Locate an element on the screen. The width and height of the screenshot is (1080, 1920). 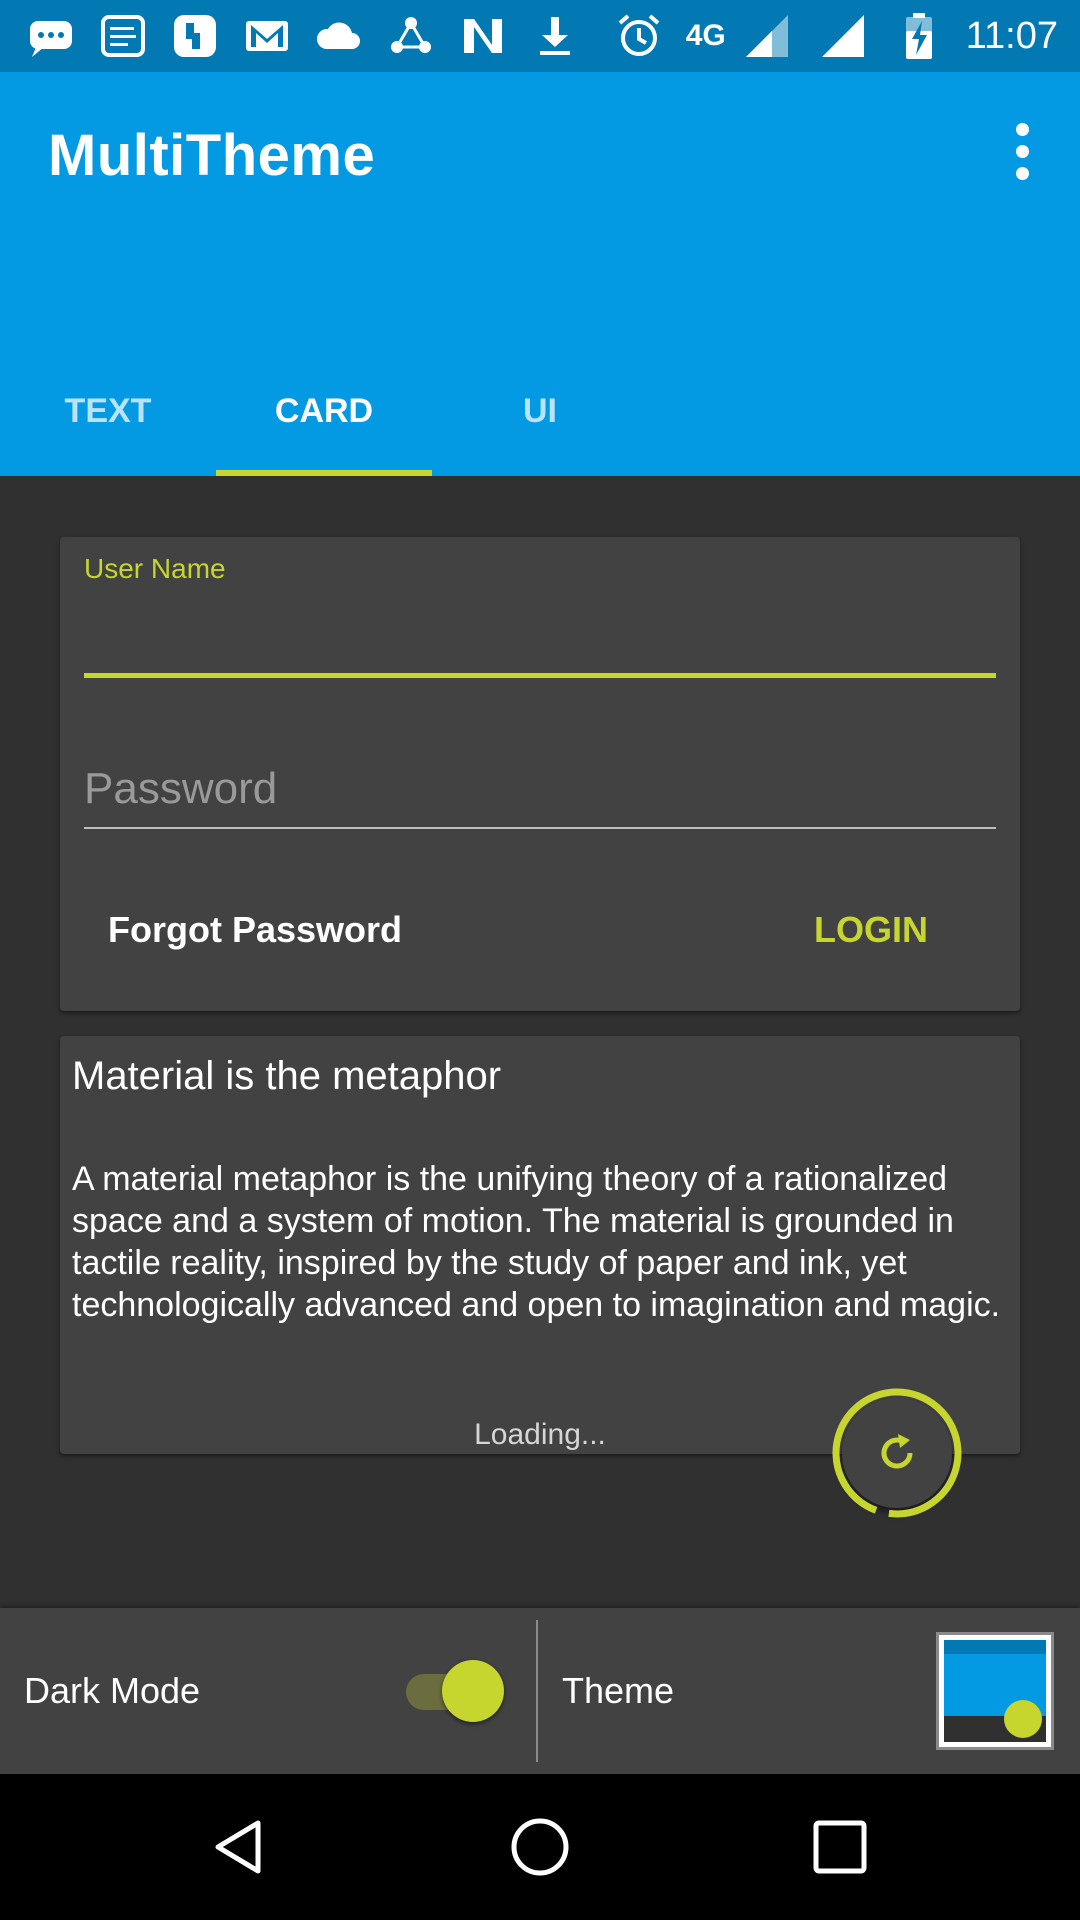
theme-picker is located at coordinates (995, 1691).